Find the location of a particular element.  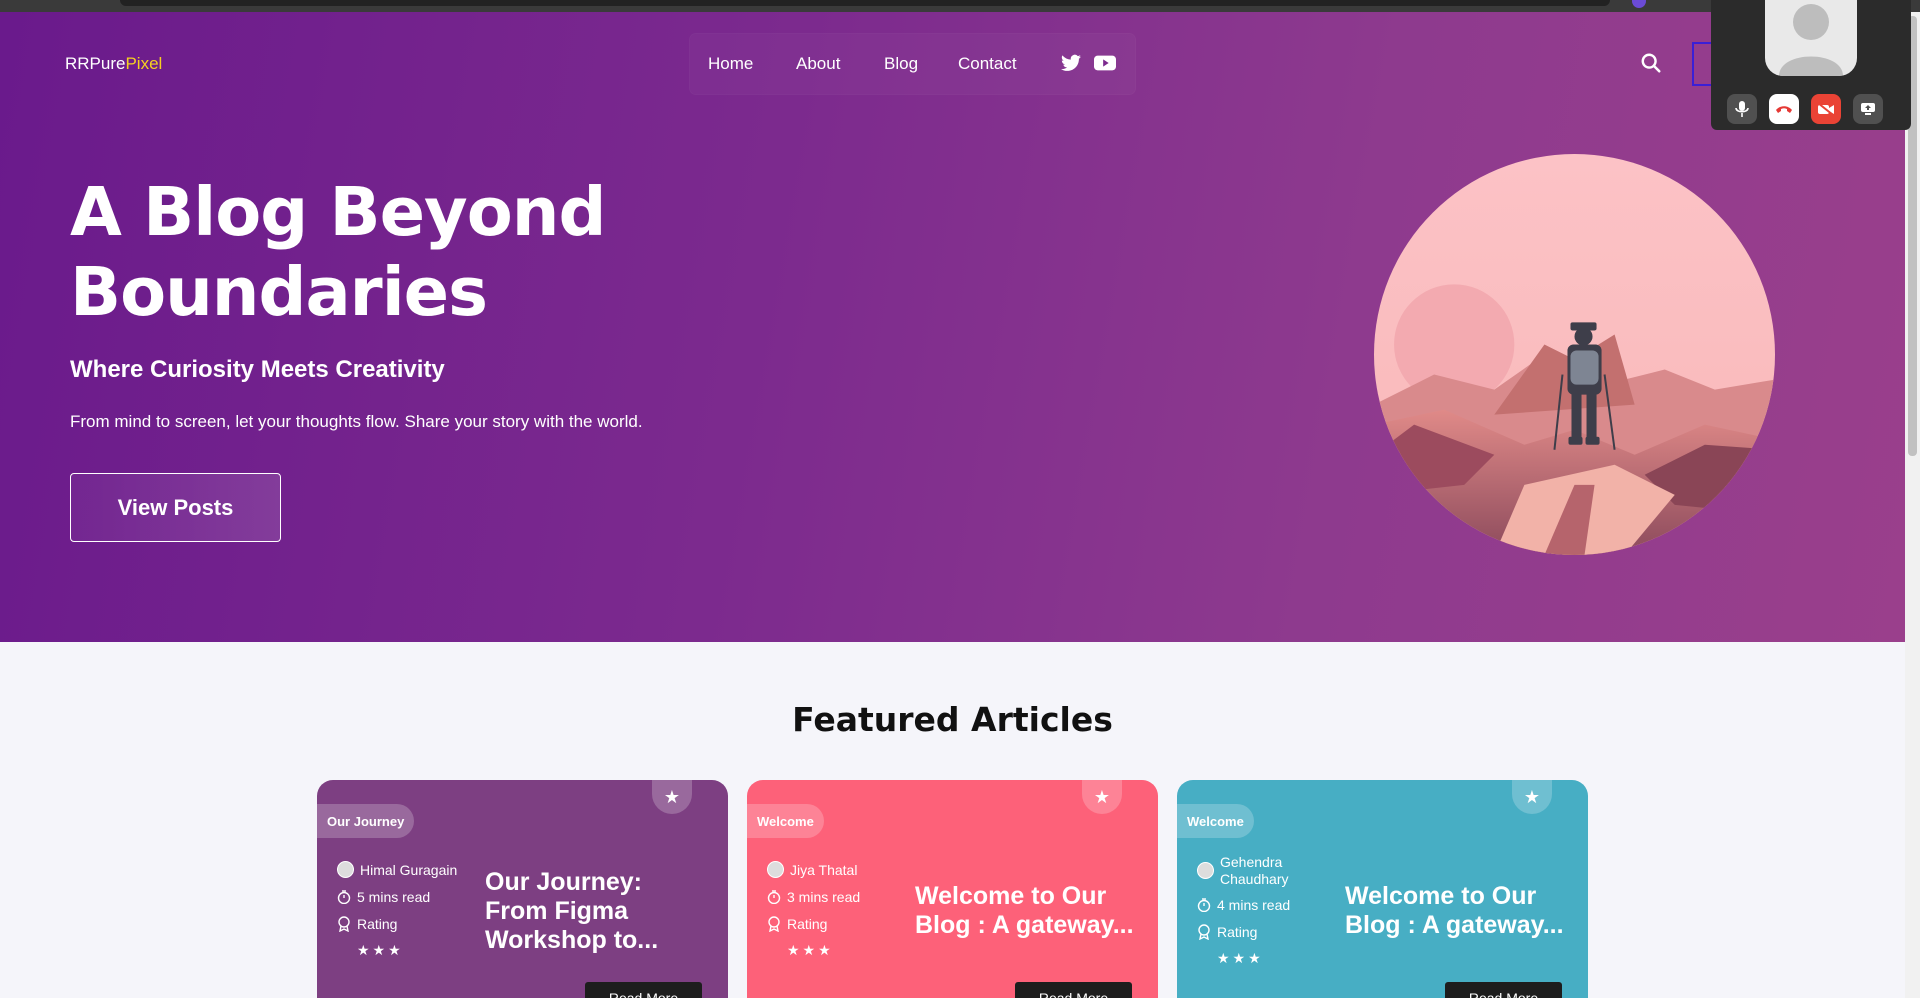

read-time-text: 3 mins read is located at coordinates (824, 897).